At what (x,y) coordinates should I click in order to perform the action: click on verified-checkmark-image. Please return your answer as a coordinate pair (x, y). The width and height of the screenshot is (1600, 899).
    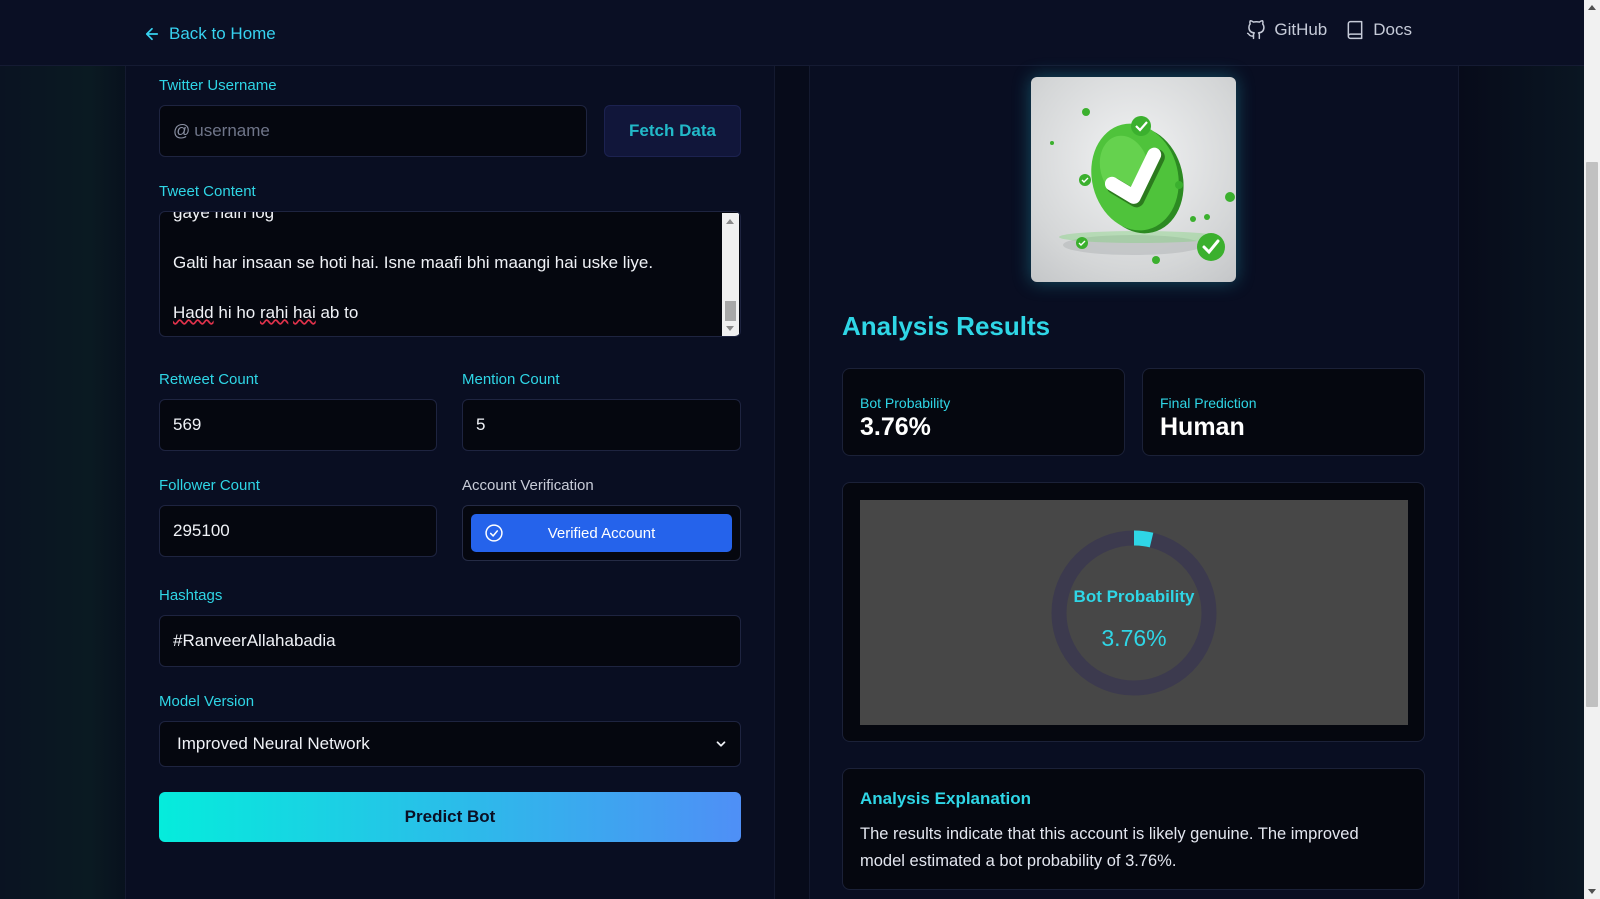
    Looking at the image, I should click on (1133, 179).